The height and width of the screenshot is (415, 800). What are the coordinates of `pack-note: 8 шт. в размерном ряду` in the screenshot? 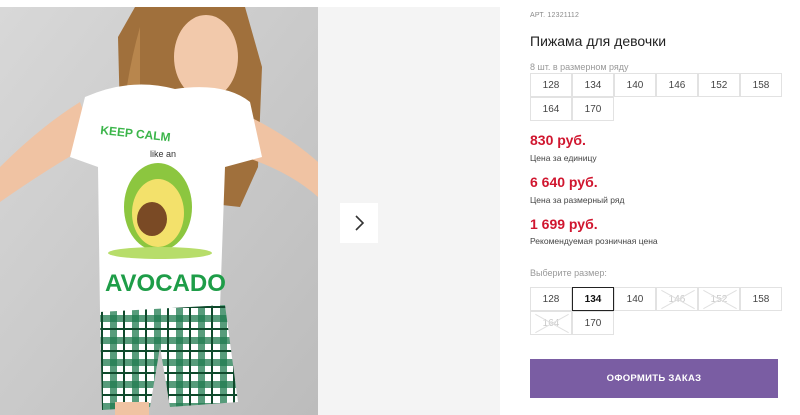 It's located at (579, 67).